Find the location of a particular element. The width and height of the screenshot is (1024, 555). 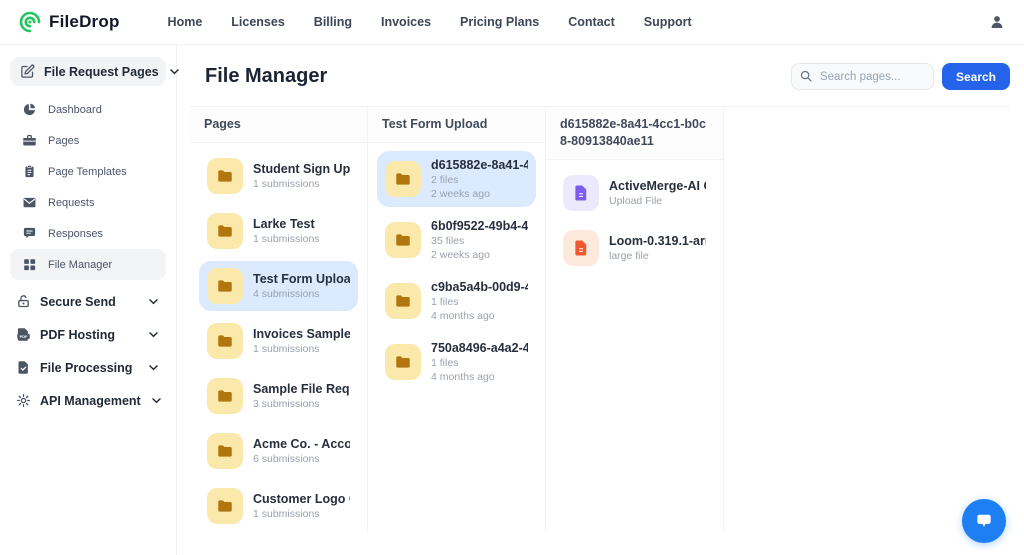

user-icon is located at coordinates (997, 22).